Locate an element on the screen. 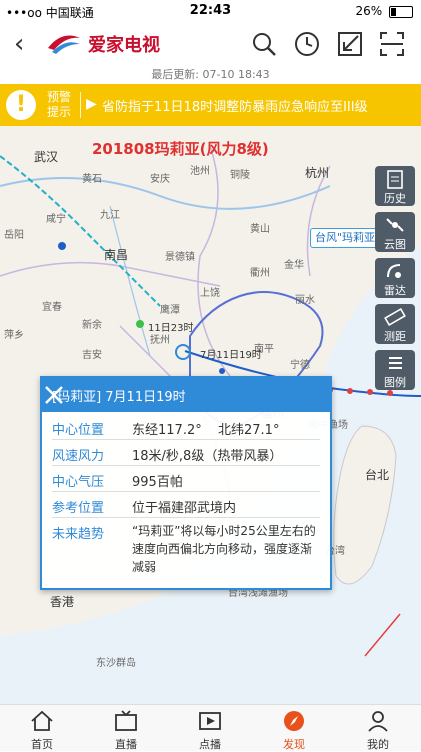 The image size is (421, 752). place-jiujiang: 九江 is located at coordinates (110, 215).